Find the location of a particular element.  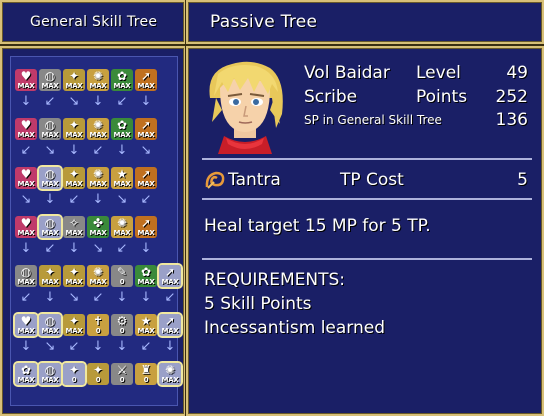

skill-node-icon: ✤ is located at coordinates (98, 223).